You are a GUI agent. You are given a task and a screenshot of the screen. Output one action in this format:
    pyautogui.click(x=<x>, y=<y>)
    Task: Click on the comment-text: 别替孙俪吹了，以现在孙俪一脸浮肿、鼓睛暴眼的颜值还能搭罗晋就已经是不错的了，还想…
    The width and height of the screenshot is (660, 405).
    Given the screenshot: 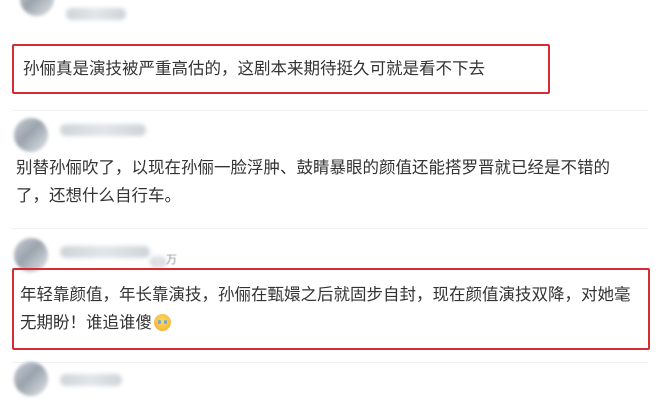 What is the action you would take?
    pyautogui.click(x=313, y=181)
    